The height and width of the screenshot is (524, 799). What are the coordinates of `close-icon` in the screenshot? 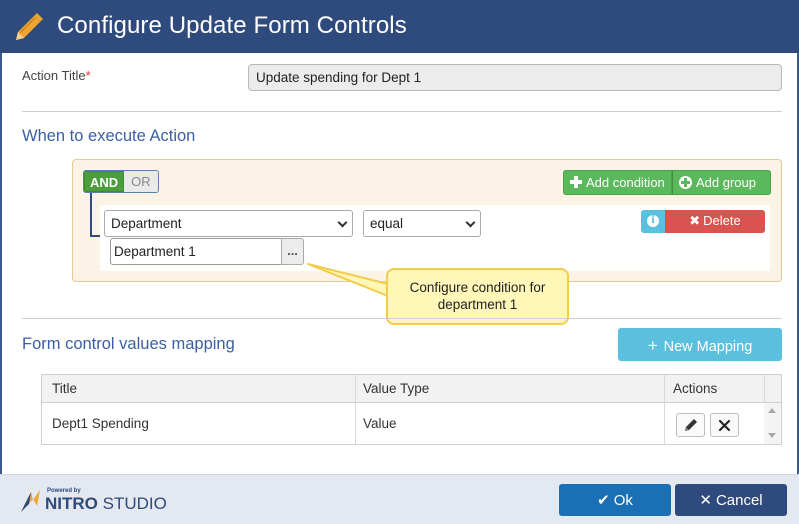 It's located at (724, 425).